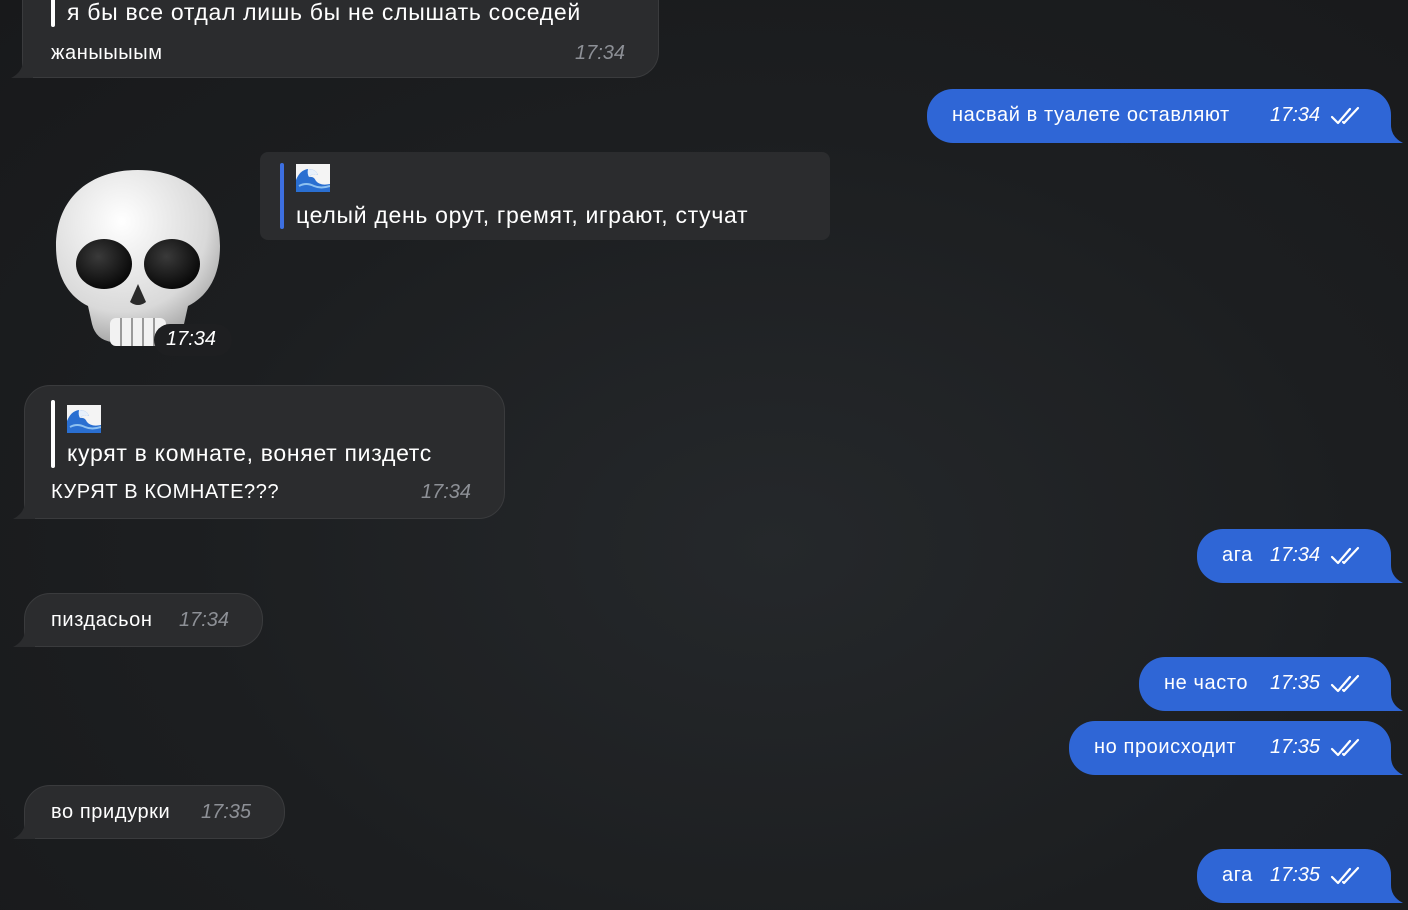 Image resolution: width=1408 pixels, height=910 pixels. I want to click on sticker-reply-quote: целый день орут, гремят, играют, стучат, so click(545, 196).